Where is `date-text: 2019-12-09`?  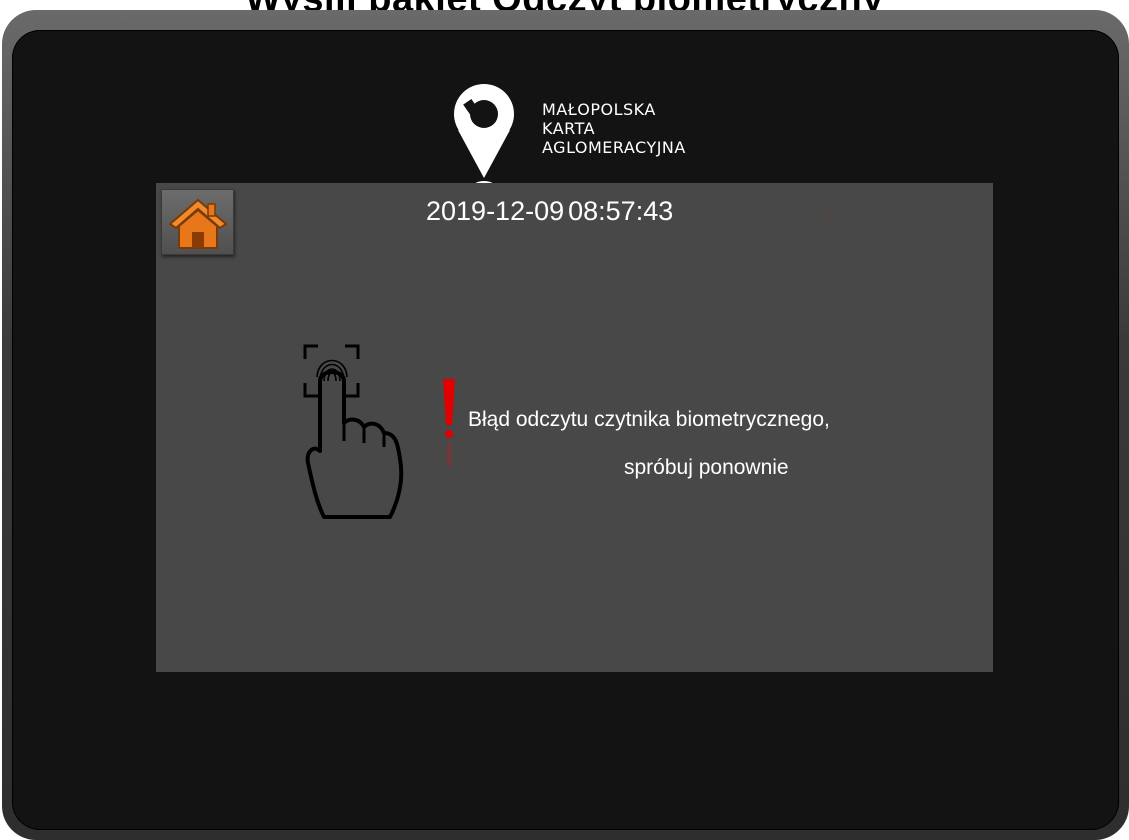
date-text: 2019-12-09 is located at coordinates (495, 211).